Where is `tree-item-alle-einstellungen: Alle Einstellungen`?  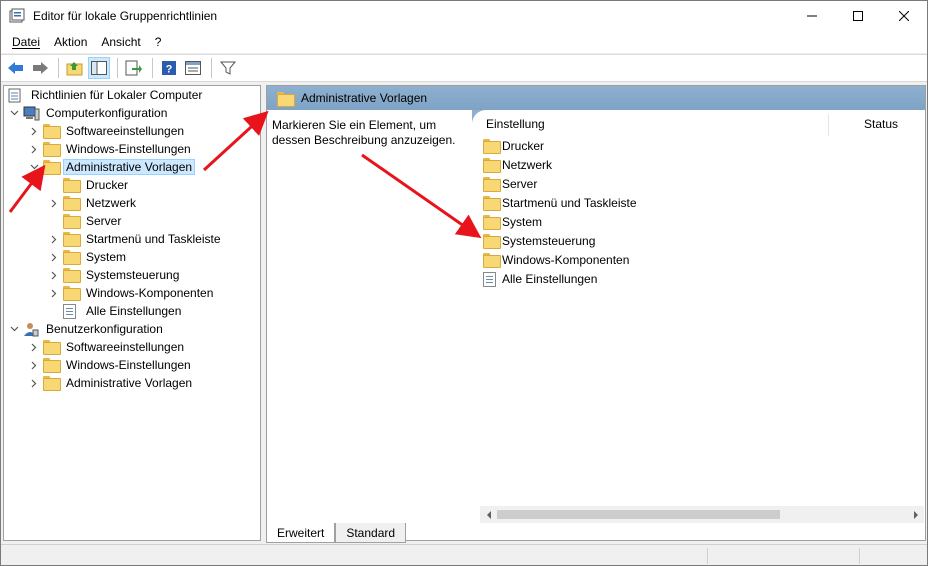
tree-item-alle-einstellungen: Alle Einstellungen is located at coordinates (116, 311).